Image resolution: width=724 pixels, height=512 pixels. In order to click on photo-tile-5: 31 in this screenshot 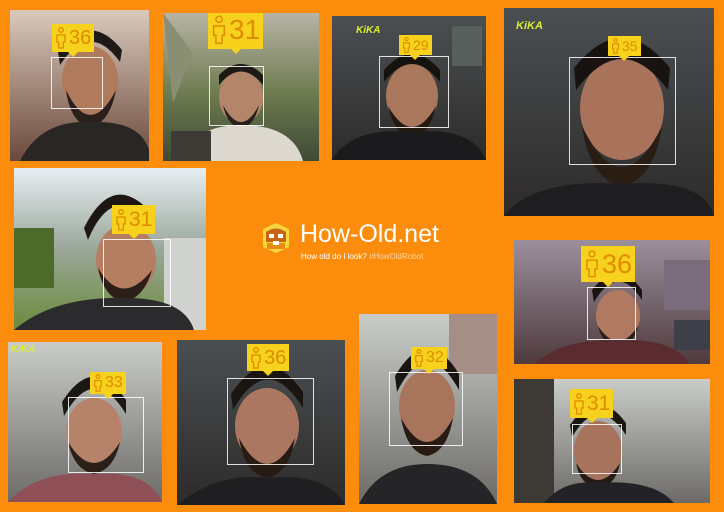, I will do `click(110, 249)`.